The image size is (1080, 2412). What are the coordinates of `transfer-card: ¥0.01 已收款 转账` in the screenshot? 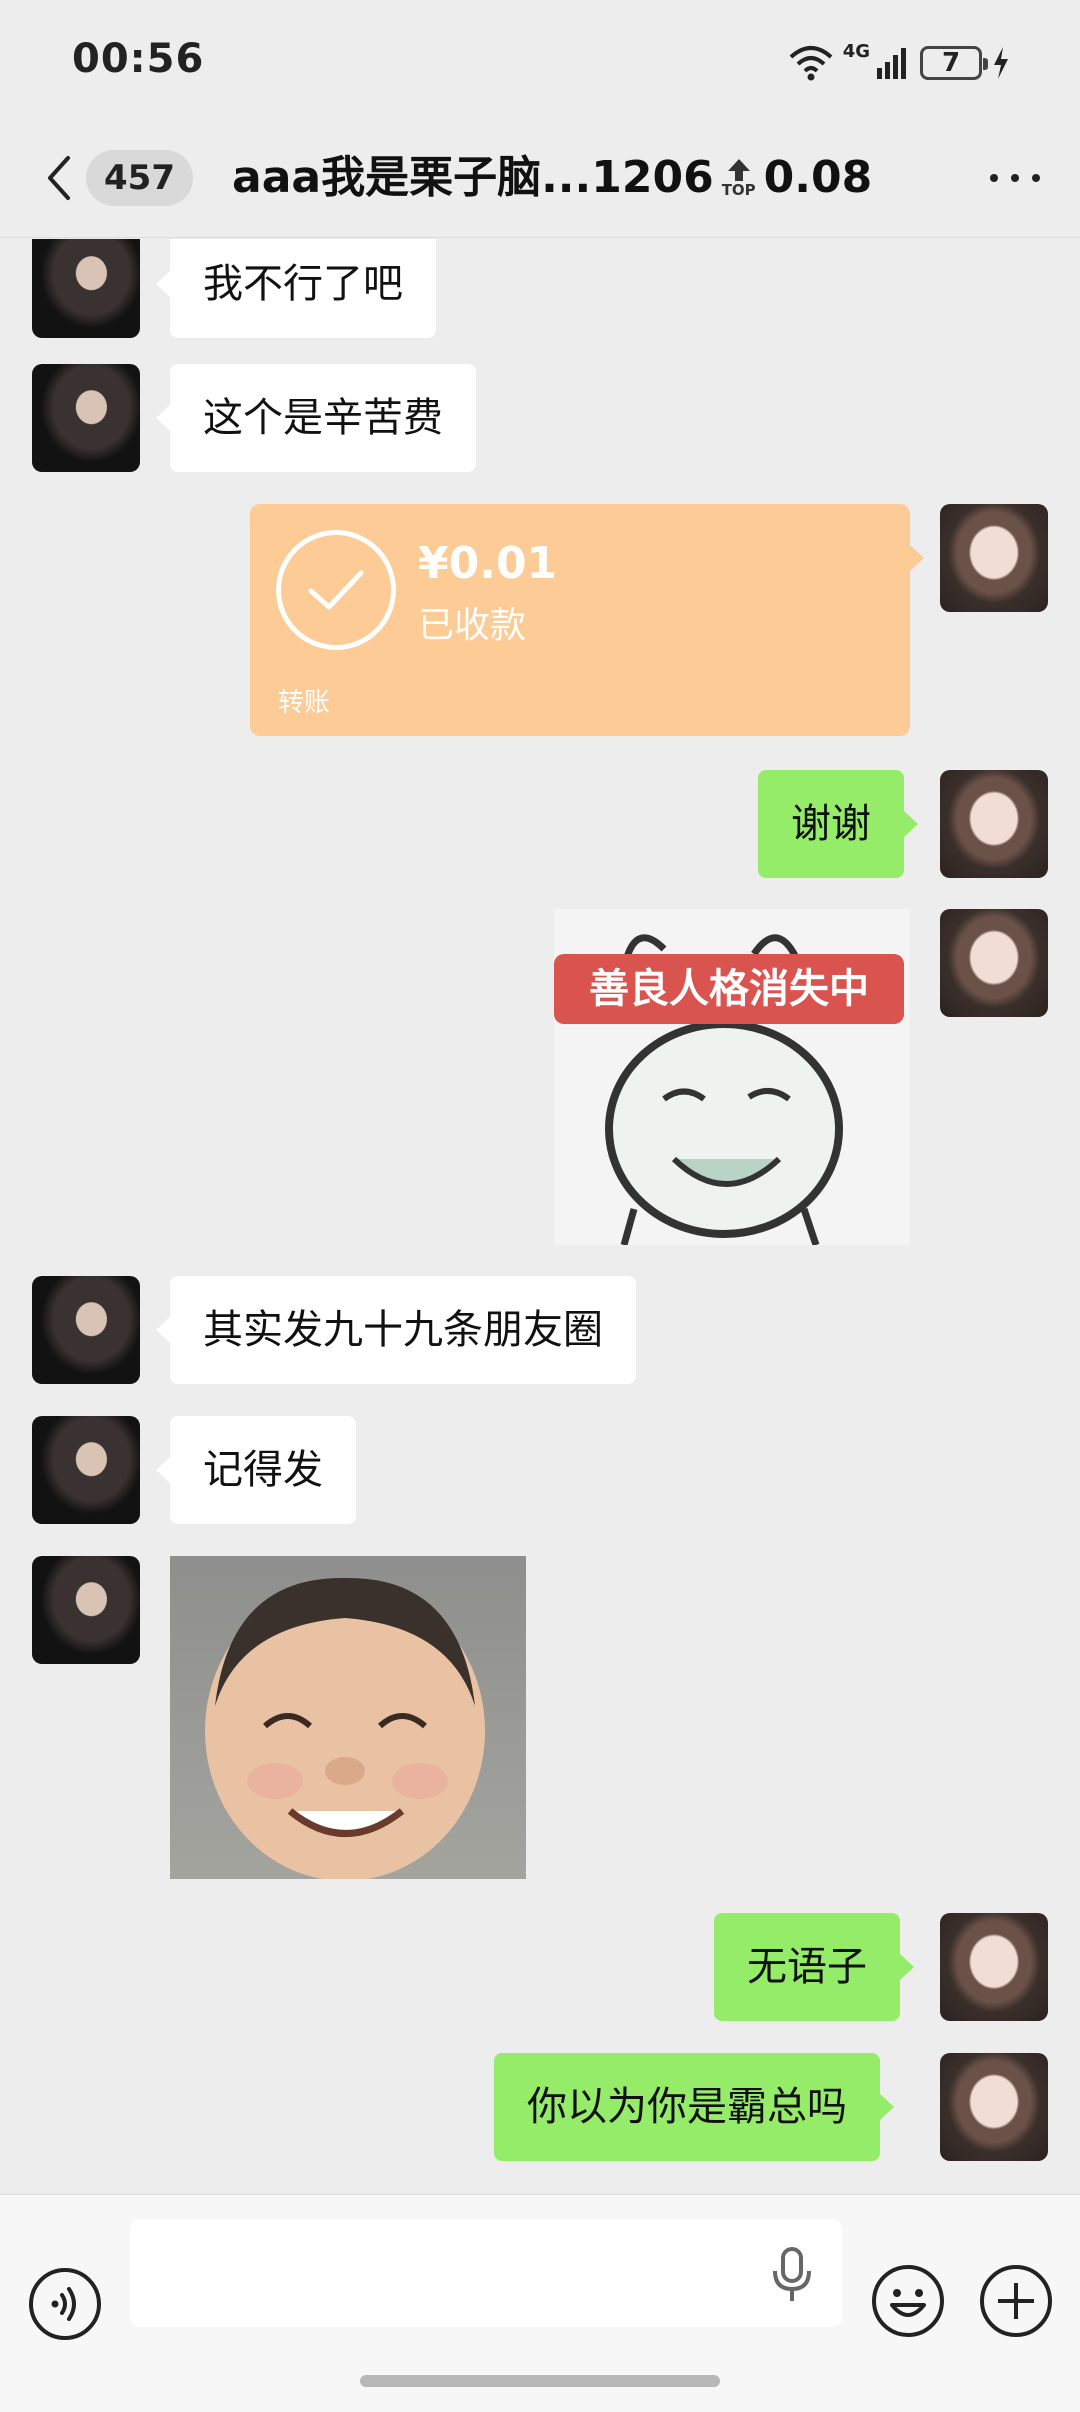 It's located at (587, 620).